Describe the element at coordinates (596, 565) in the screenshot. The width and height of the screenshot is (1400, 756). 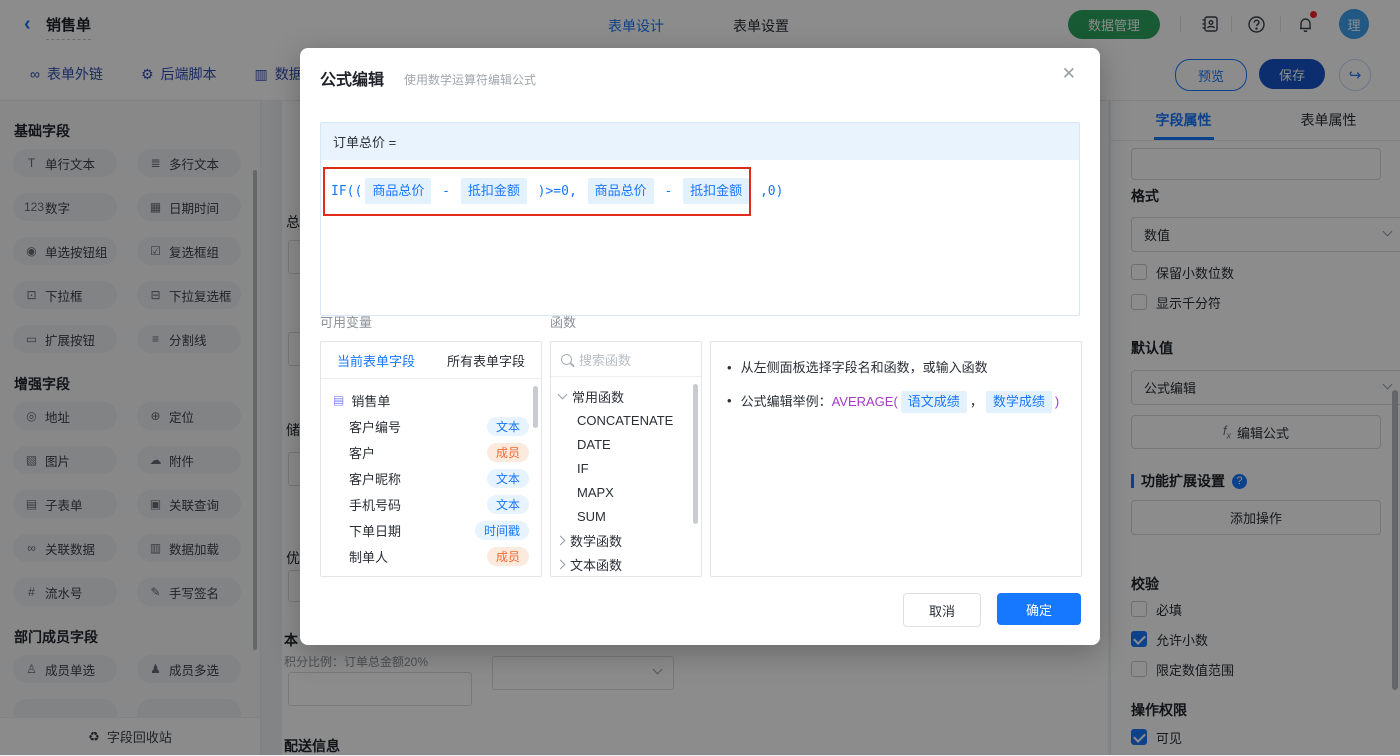
I see `function-group-label: 文本函数` at that location.